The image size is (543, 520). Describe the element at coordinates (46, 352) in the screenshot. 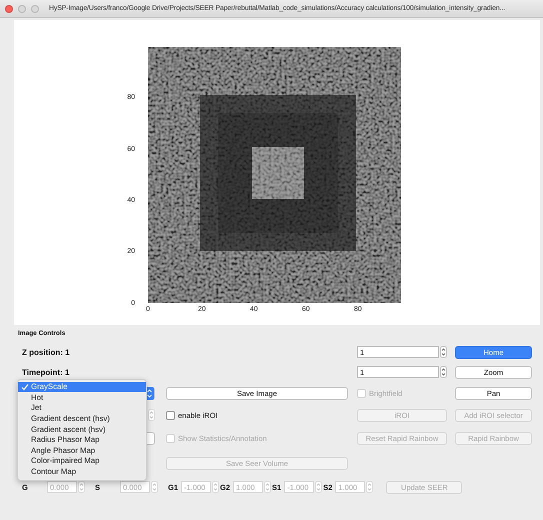

I see `z-position-label: Z position: 1` at that location.